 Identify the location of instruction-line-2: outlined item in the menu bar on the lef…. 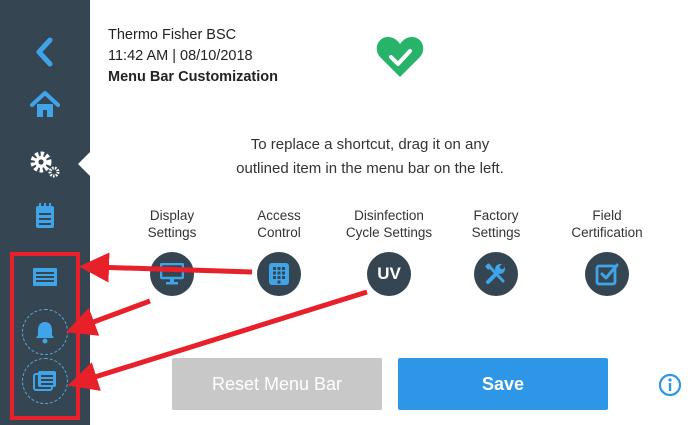
(370, 168).